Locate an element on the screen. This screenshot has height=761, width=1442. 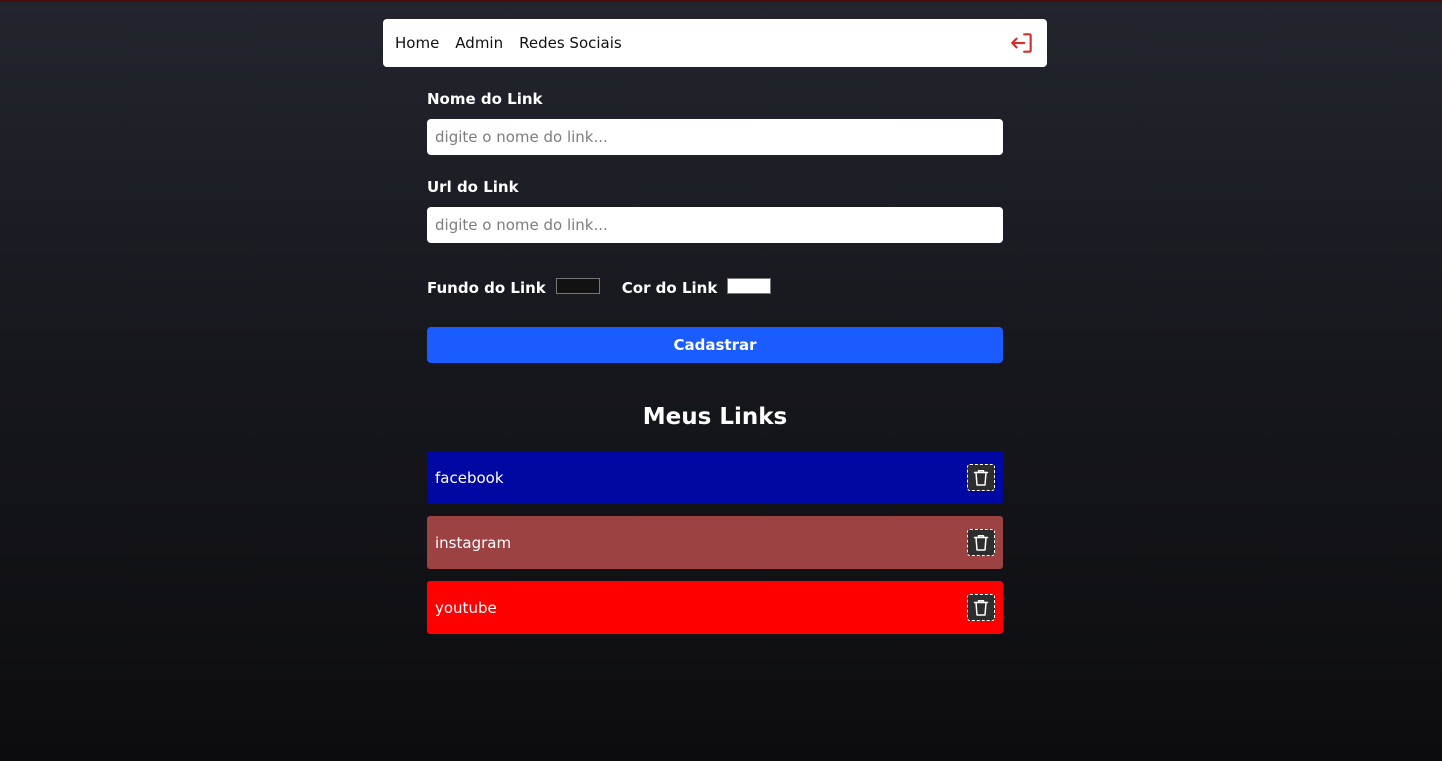
link-item-name: youtube is located at coordinates (466, 607).